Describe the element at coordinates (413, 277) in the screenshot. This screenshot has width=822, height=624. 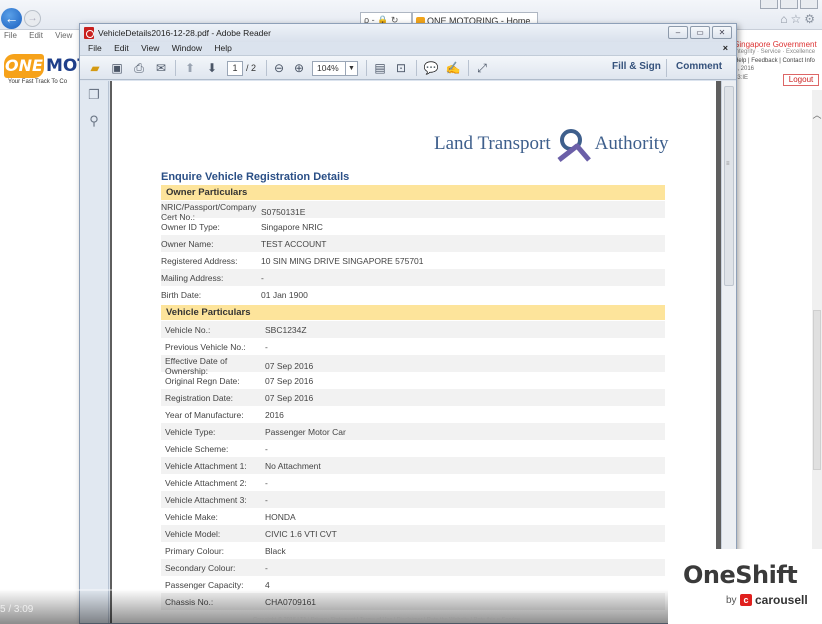
I see `table-row: Mailing Address: -` at that location.